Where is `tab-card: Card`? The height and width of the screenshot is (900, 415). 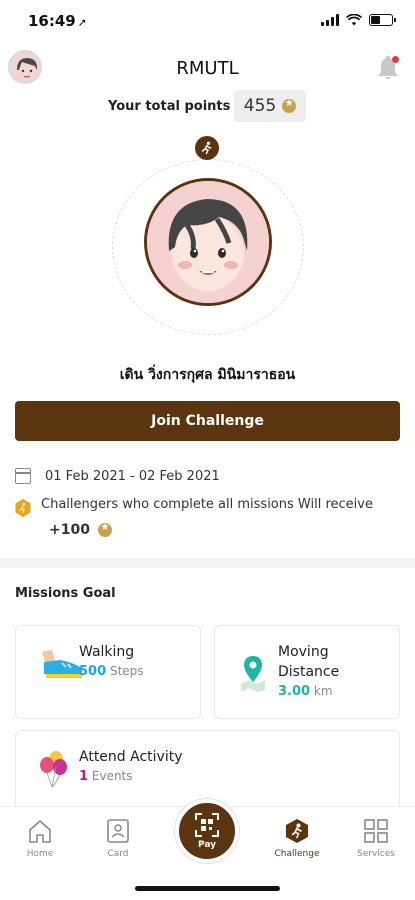
tab-card: Card is located at coordinates (118, 838).